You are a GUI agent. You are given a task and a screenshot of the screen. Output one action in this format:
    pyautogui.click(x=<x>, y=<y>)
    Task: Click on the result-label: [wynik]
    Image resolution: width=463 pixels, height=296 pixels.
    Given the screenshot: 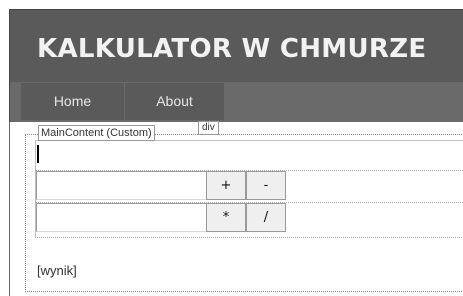 What is the action you would take?
    pyautogui.click(x=57, y=270)
    